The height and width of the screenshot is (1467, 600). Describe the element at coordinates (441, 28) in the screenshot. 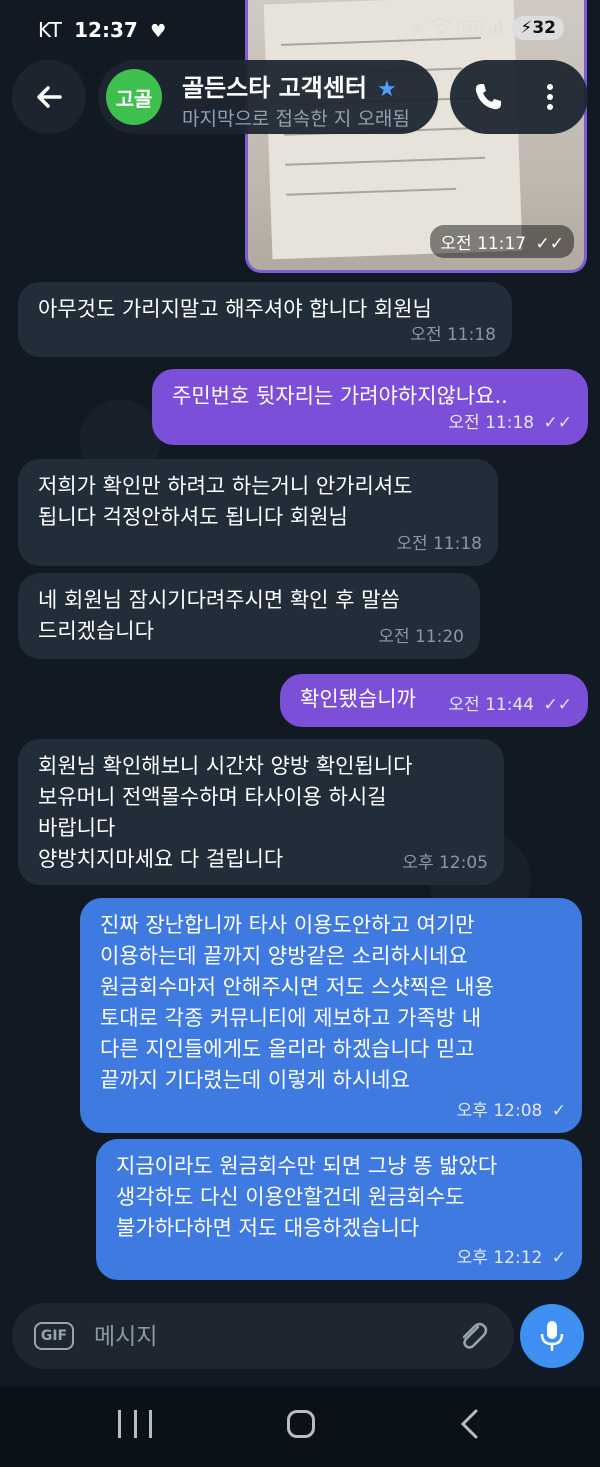

I see `wifi-icon` at that location.